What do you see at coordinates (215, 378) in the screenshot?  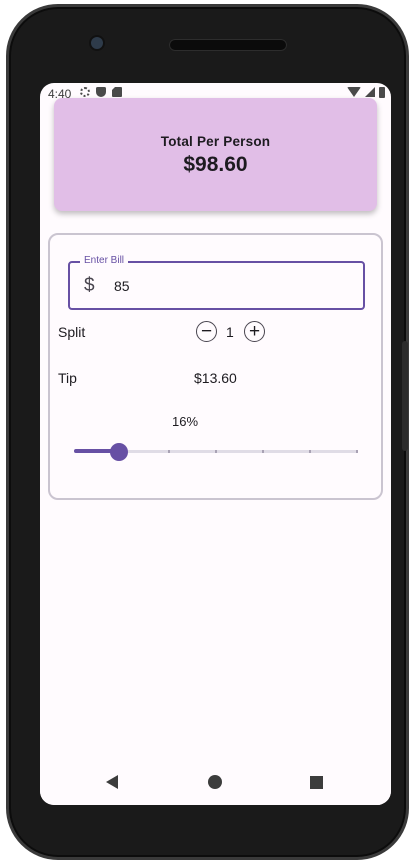 I see `tip-amount: $13.60` at bounding box center [215, 378].